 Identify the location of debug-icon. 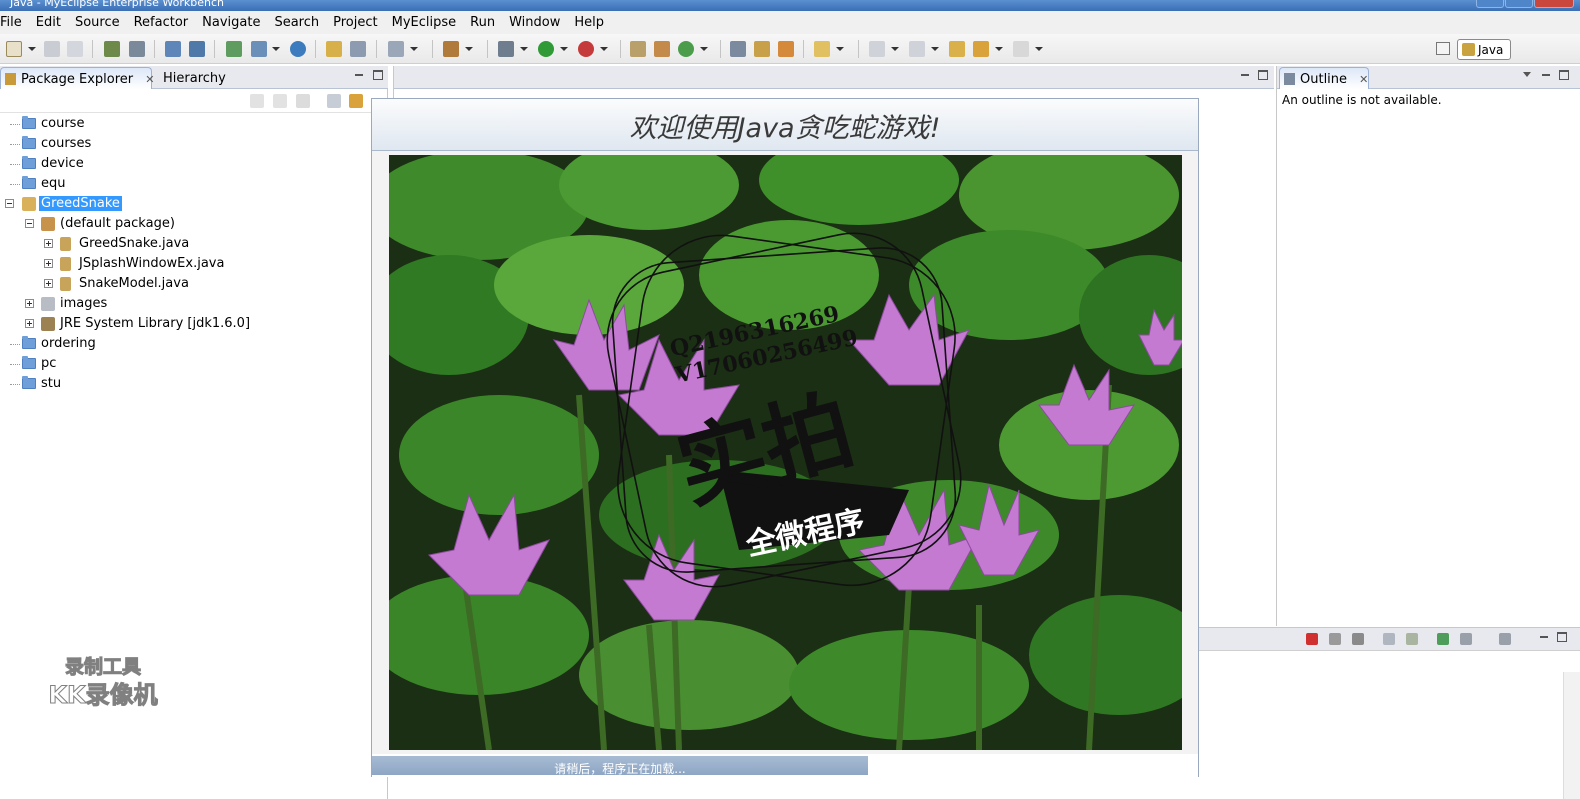
(506, 49).